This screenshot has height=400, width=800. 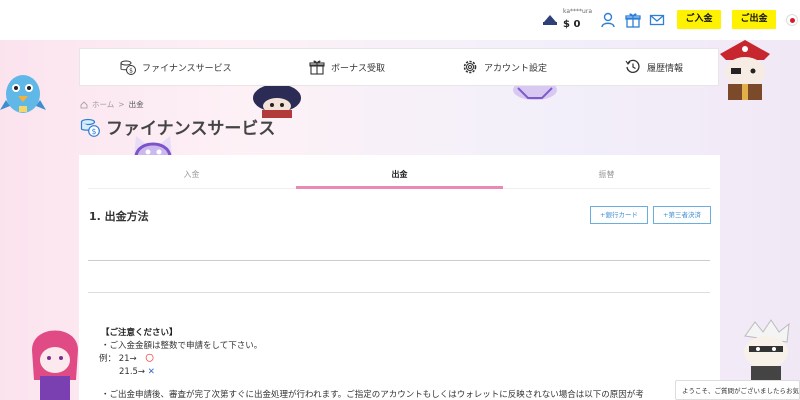 I want to click on nav-account-settings-label: アカウント設定, so click(x=516, y=68).